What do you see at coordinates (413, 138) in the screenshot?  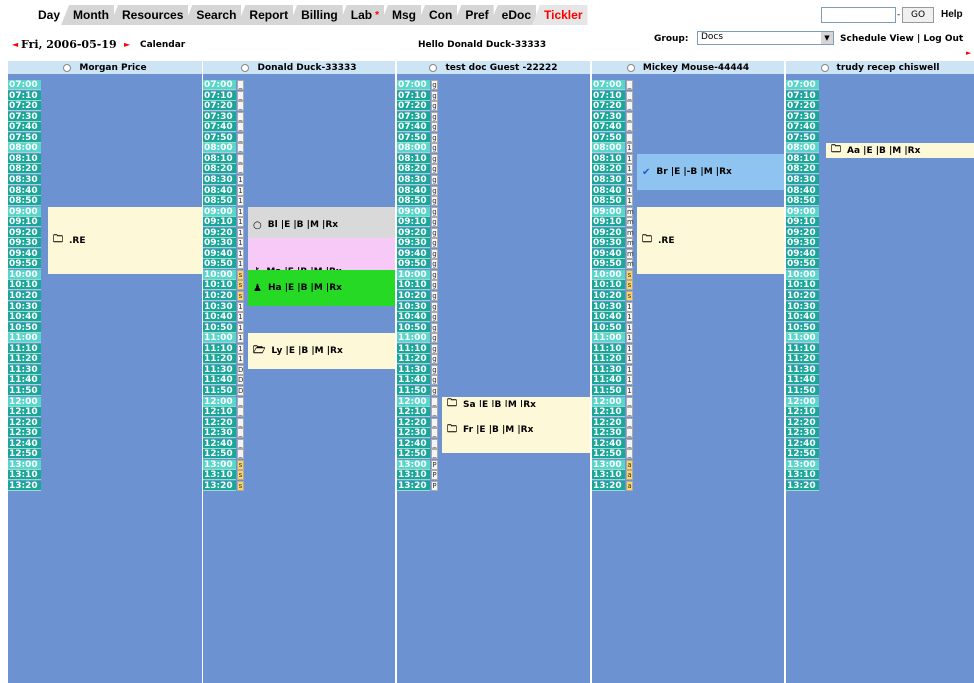 I see `time-slot: 07:50` at bounding box center [413, 138].